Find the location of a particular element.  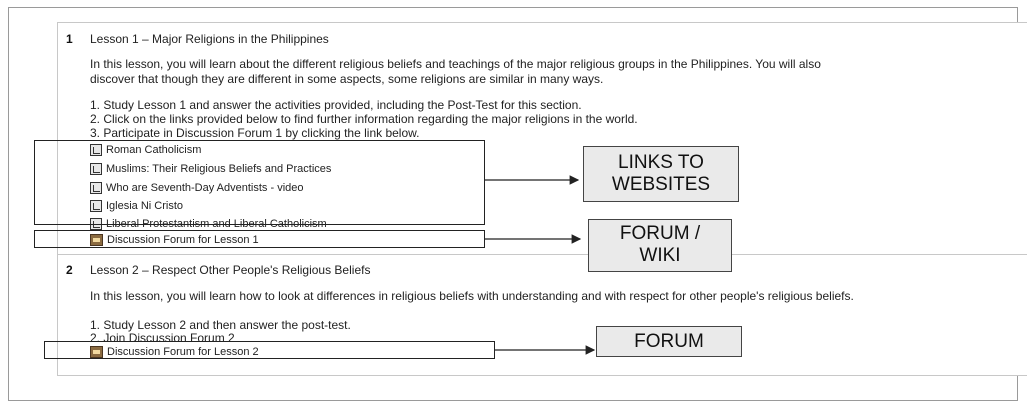

callout-forum-wiki: FORUM / WIKI is located at coordinates (660, 245).